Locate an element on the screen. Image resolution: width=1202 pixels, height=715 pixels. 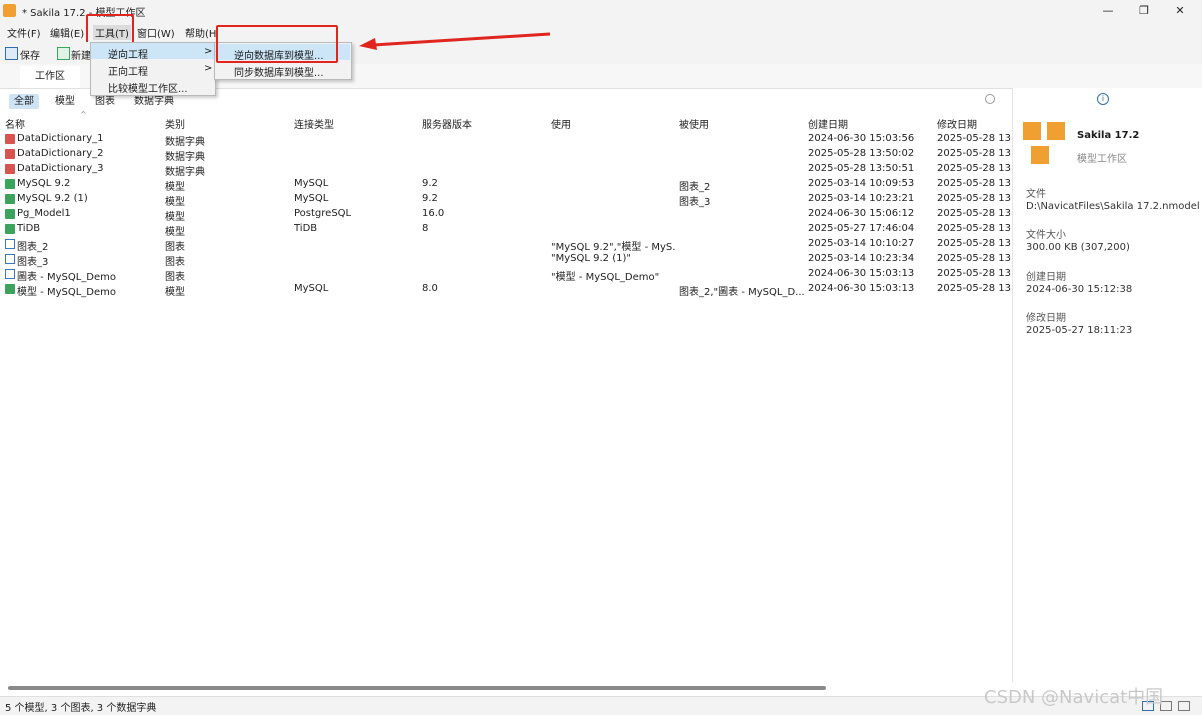
menu-help: 帮助(H is located at coordinates (200, 32).